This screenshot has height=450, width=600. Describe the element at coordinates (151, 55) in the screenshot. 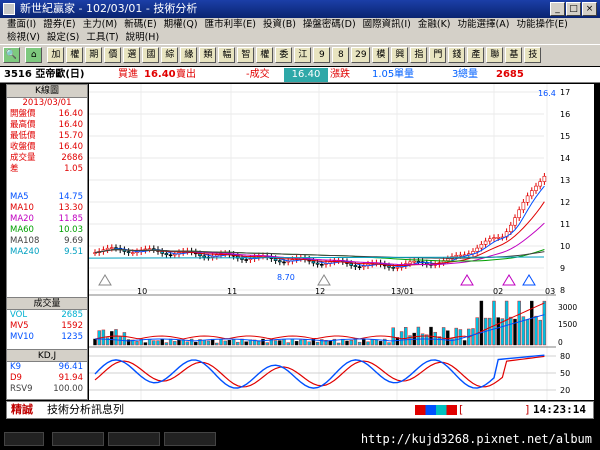

I see `toolbar-button: 國` at that location.